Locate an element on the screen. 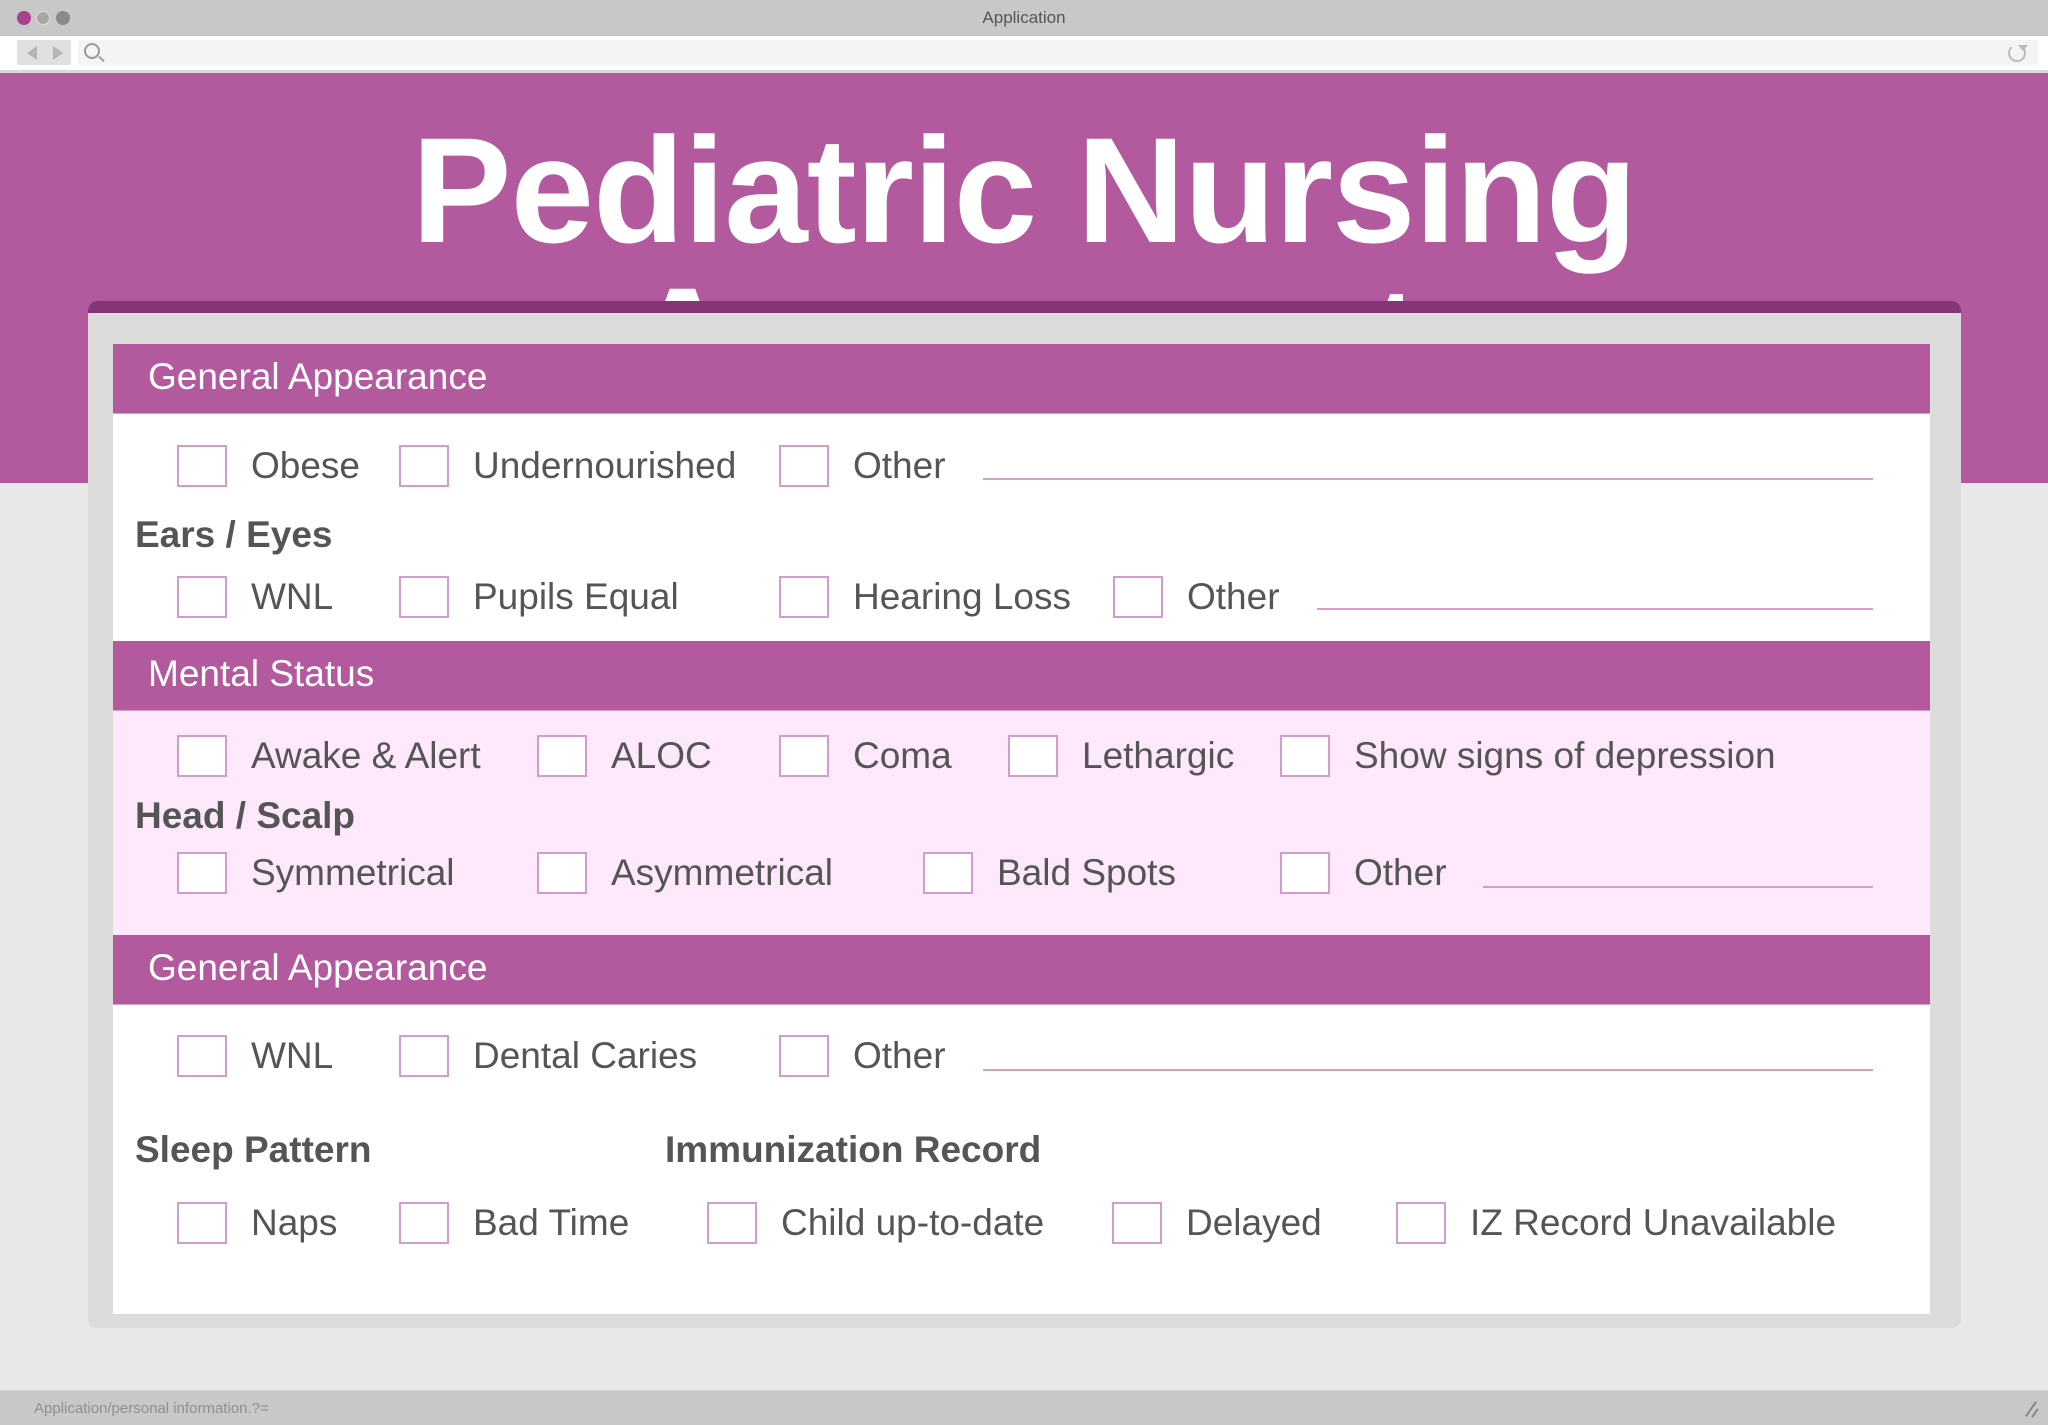 The height and width of the screenshot is (1425, 2048). label-immunization-record: Immunization Record is located at coordinates (853, 1149).